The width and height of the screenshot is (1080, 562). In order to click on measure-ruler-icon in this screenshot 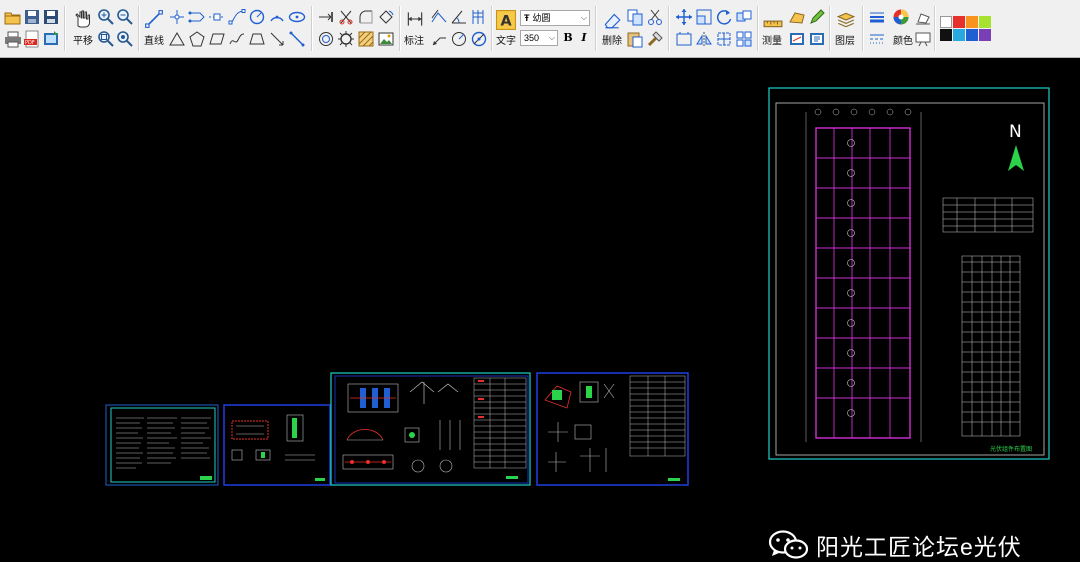, I will do `click(773, 19)`.